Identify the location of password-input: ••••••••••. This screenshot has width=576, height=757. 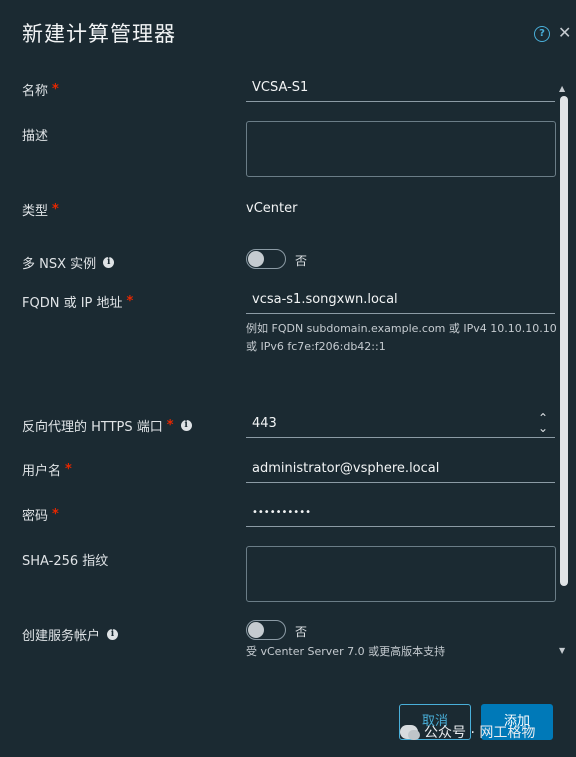
(400, 513).